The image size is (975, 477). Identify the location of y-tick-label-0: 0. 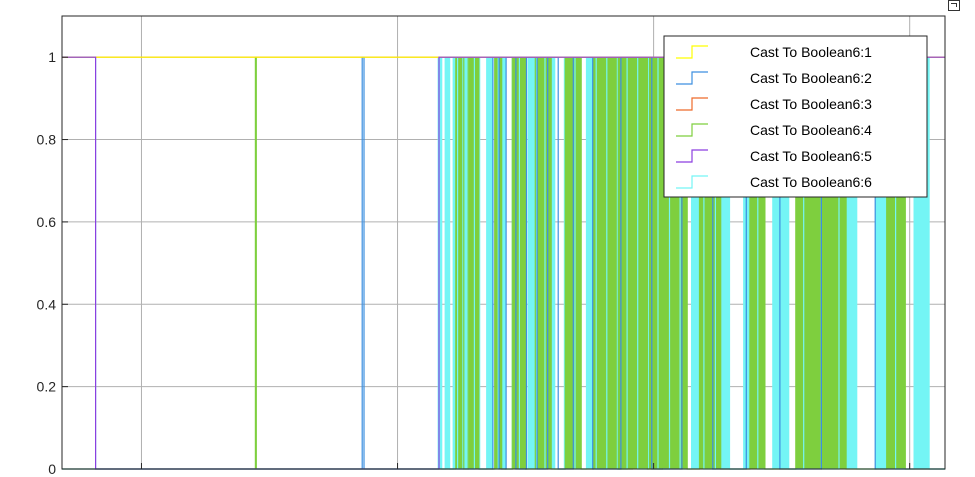
(52, 469).